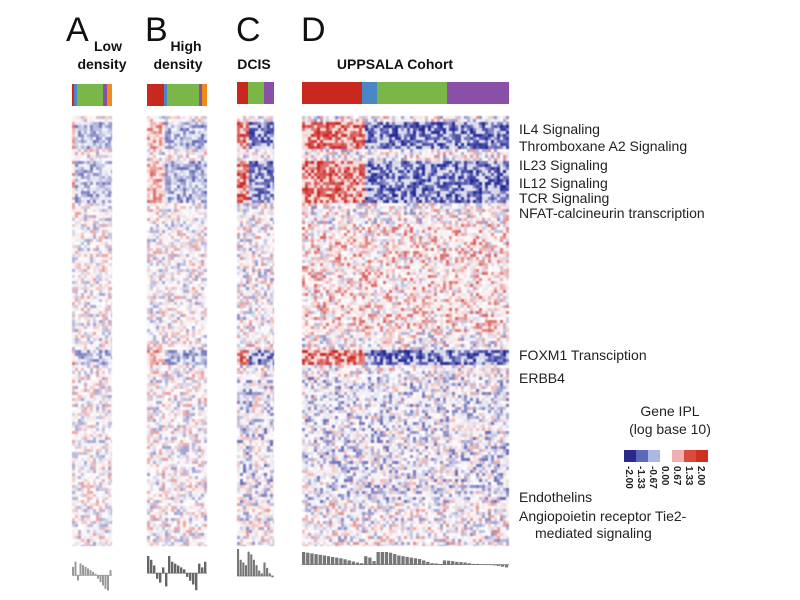 This screenshot has height=600, width=800. Describe the element at coordinates (395, 64) in the screenshot. I see `panel-subtitle-d: UPPSALA Cohort` at that location.